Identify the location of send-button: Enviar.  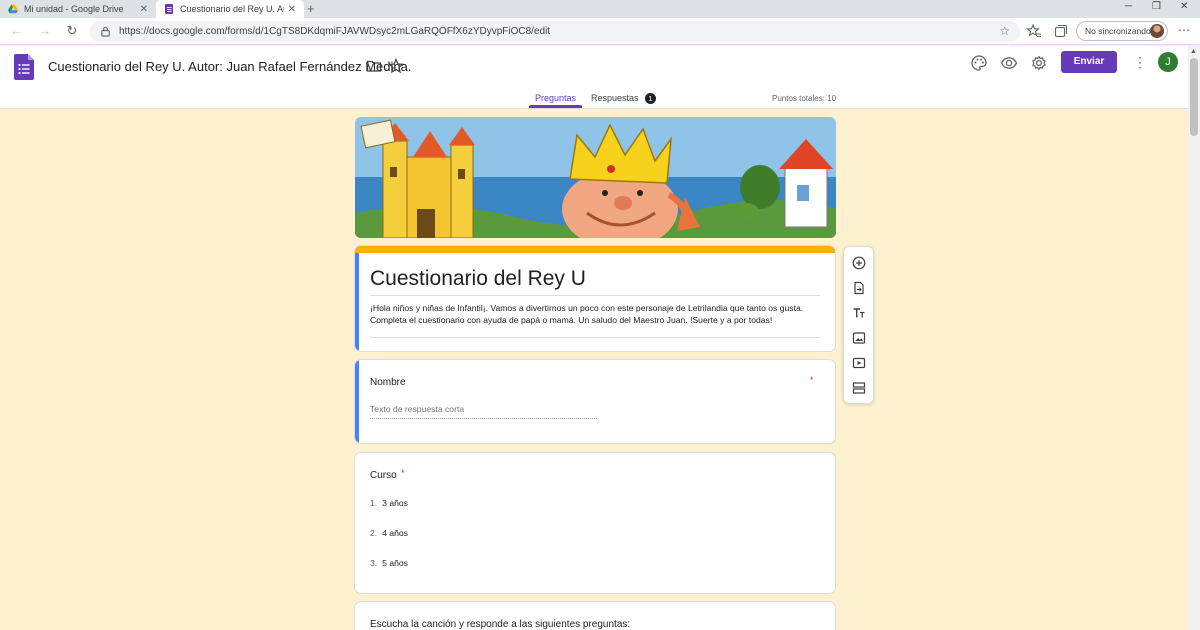
(1089, 62).